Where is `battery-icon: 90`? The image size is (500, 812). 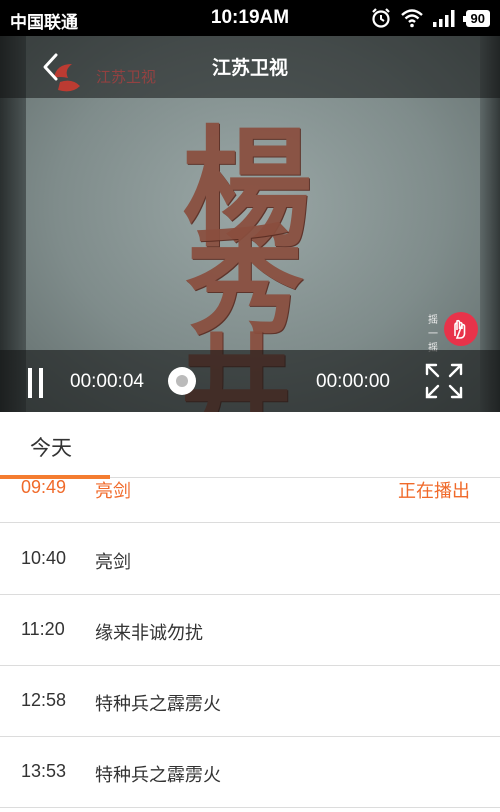
battery-icon: 90 is located at coordinates (476, 18).